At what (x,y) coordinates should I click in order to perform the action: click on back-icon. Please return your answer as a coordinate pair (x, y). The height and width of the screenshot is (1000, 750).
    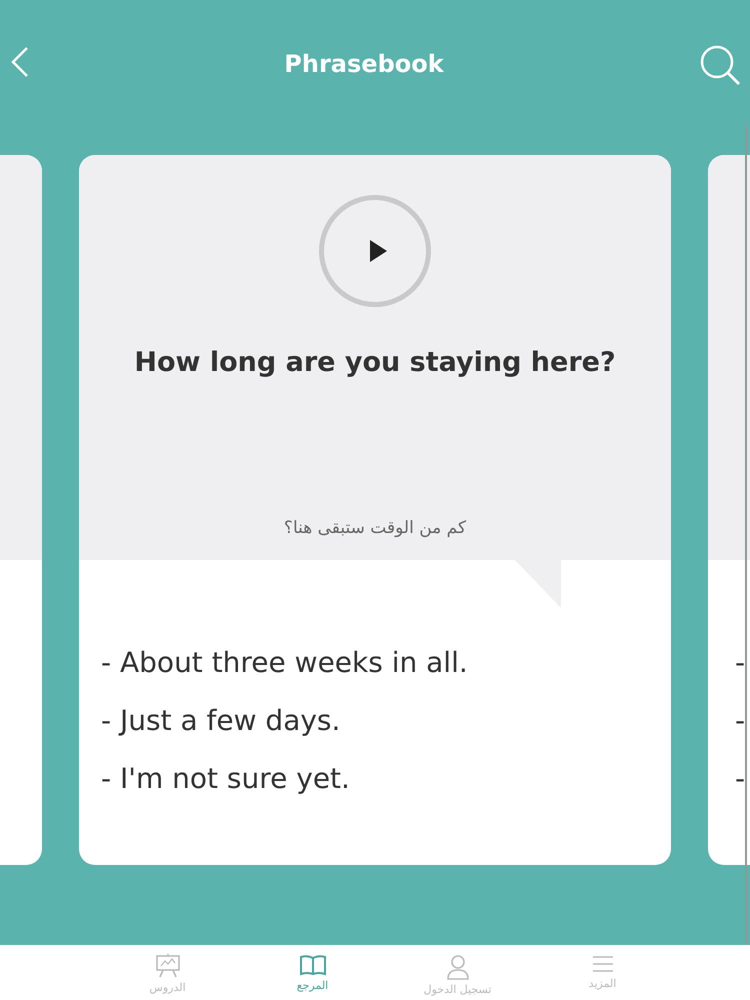
    Looking at the image, I should click on (20, 62).